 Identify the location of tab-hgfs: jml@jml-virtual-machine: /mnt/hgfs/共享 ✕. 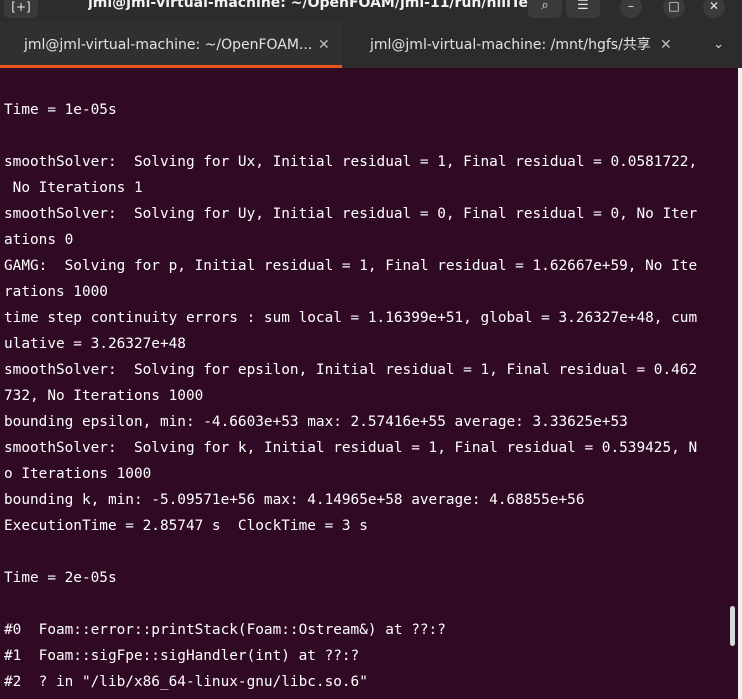
(516, 45).